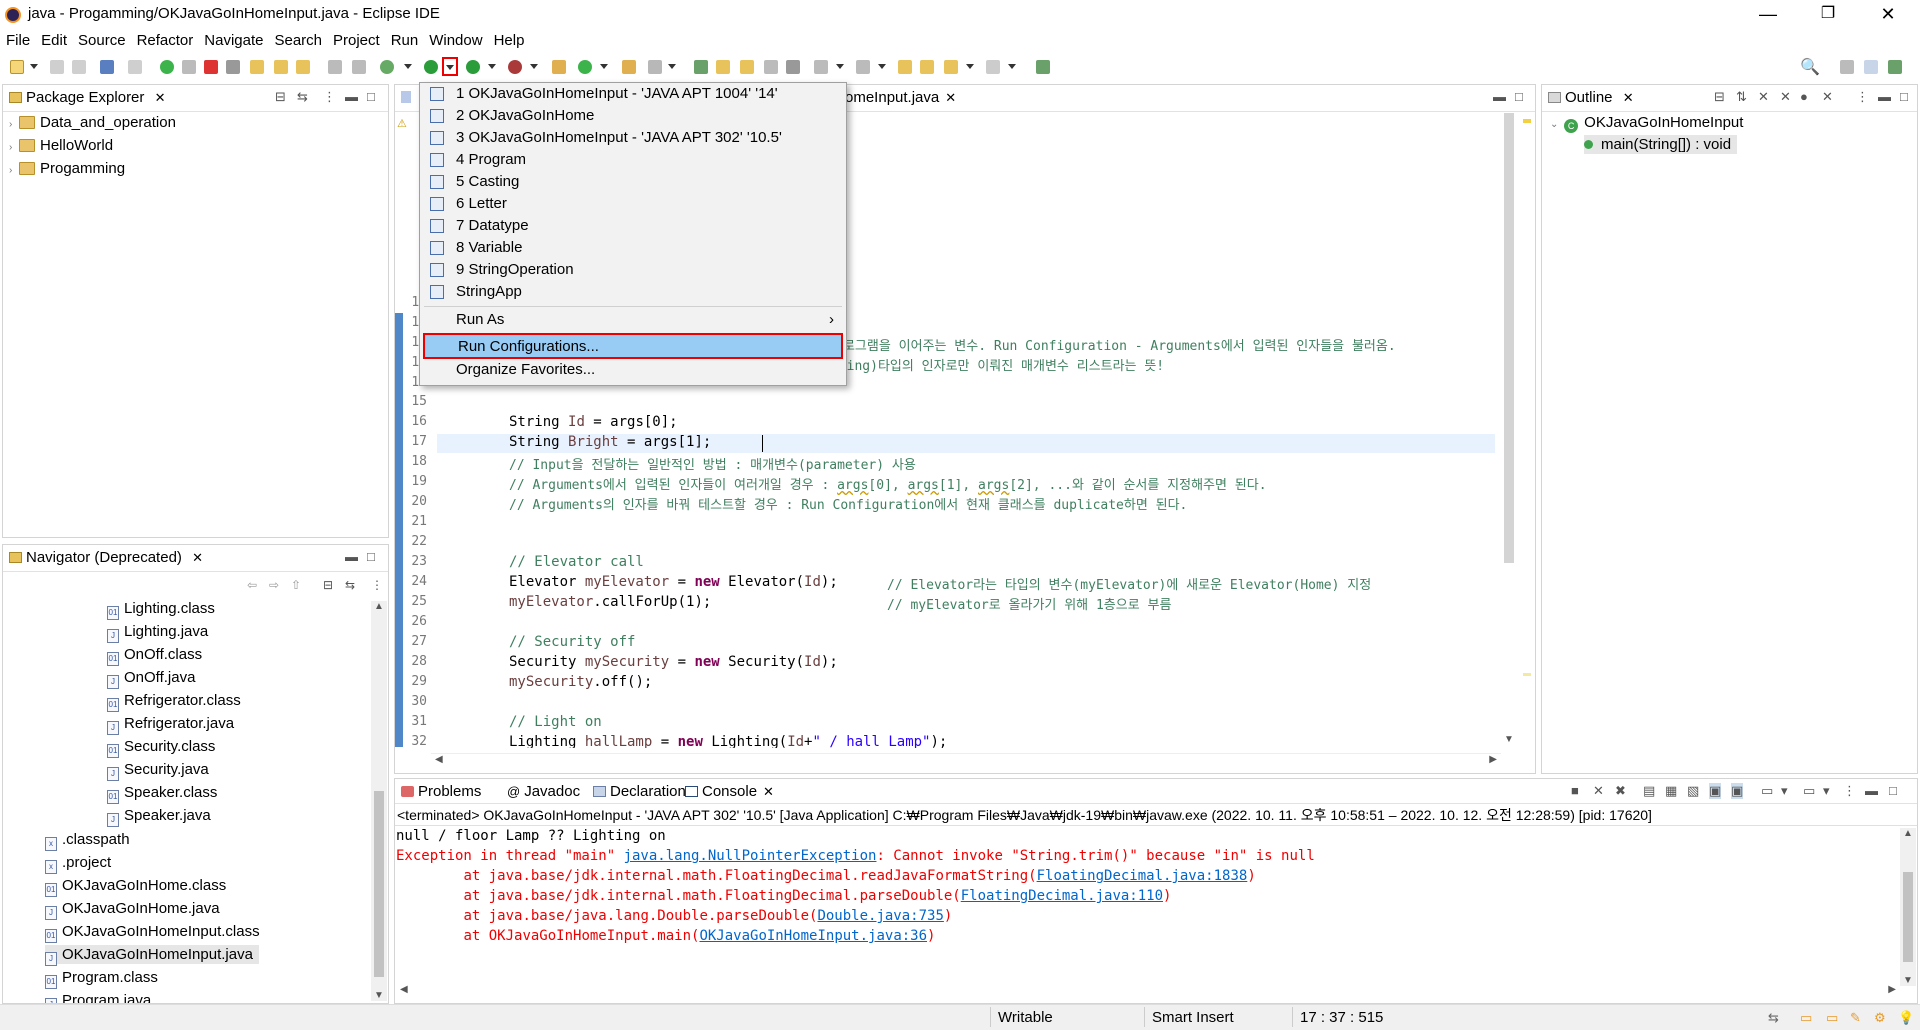  Describe the element at coordinates (559, 67) in the screenshot. I see `new-java-package-icon` at that location.